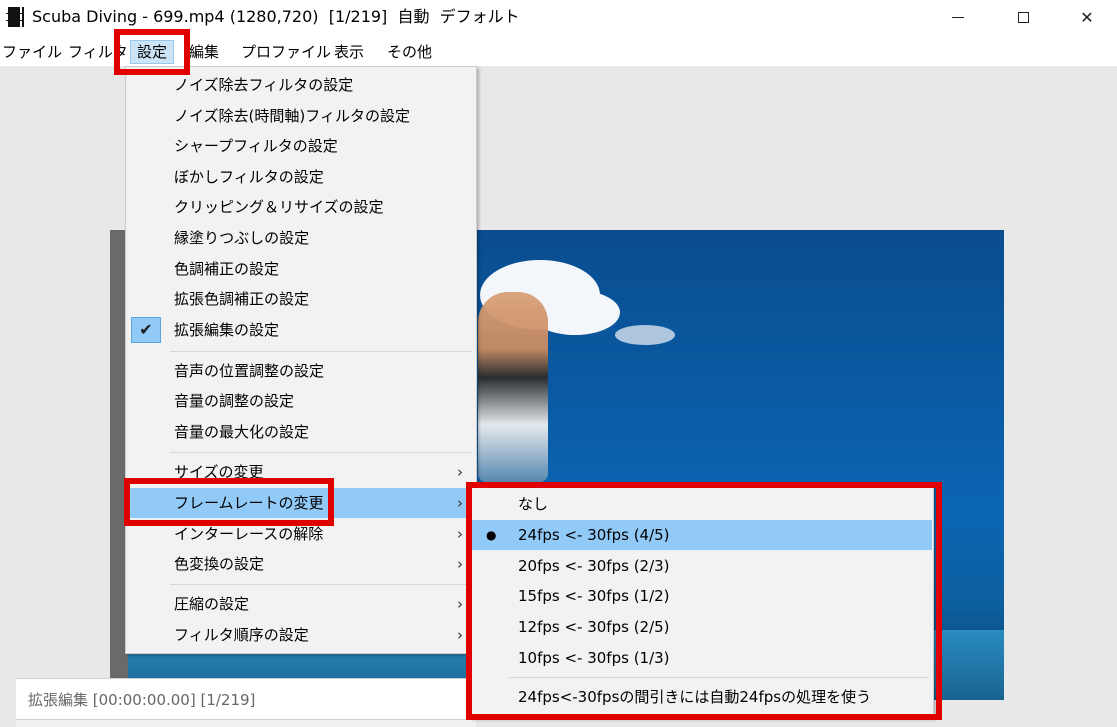 The height and width of the screenshot is (727, 1117). Describe the element at coordinates (301, 269) in the screenshot. I see `menu-item-color-correction: 色調補正の設定` at that location.